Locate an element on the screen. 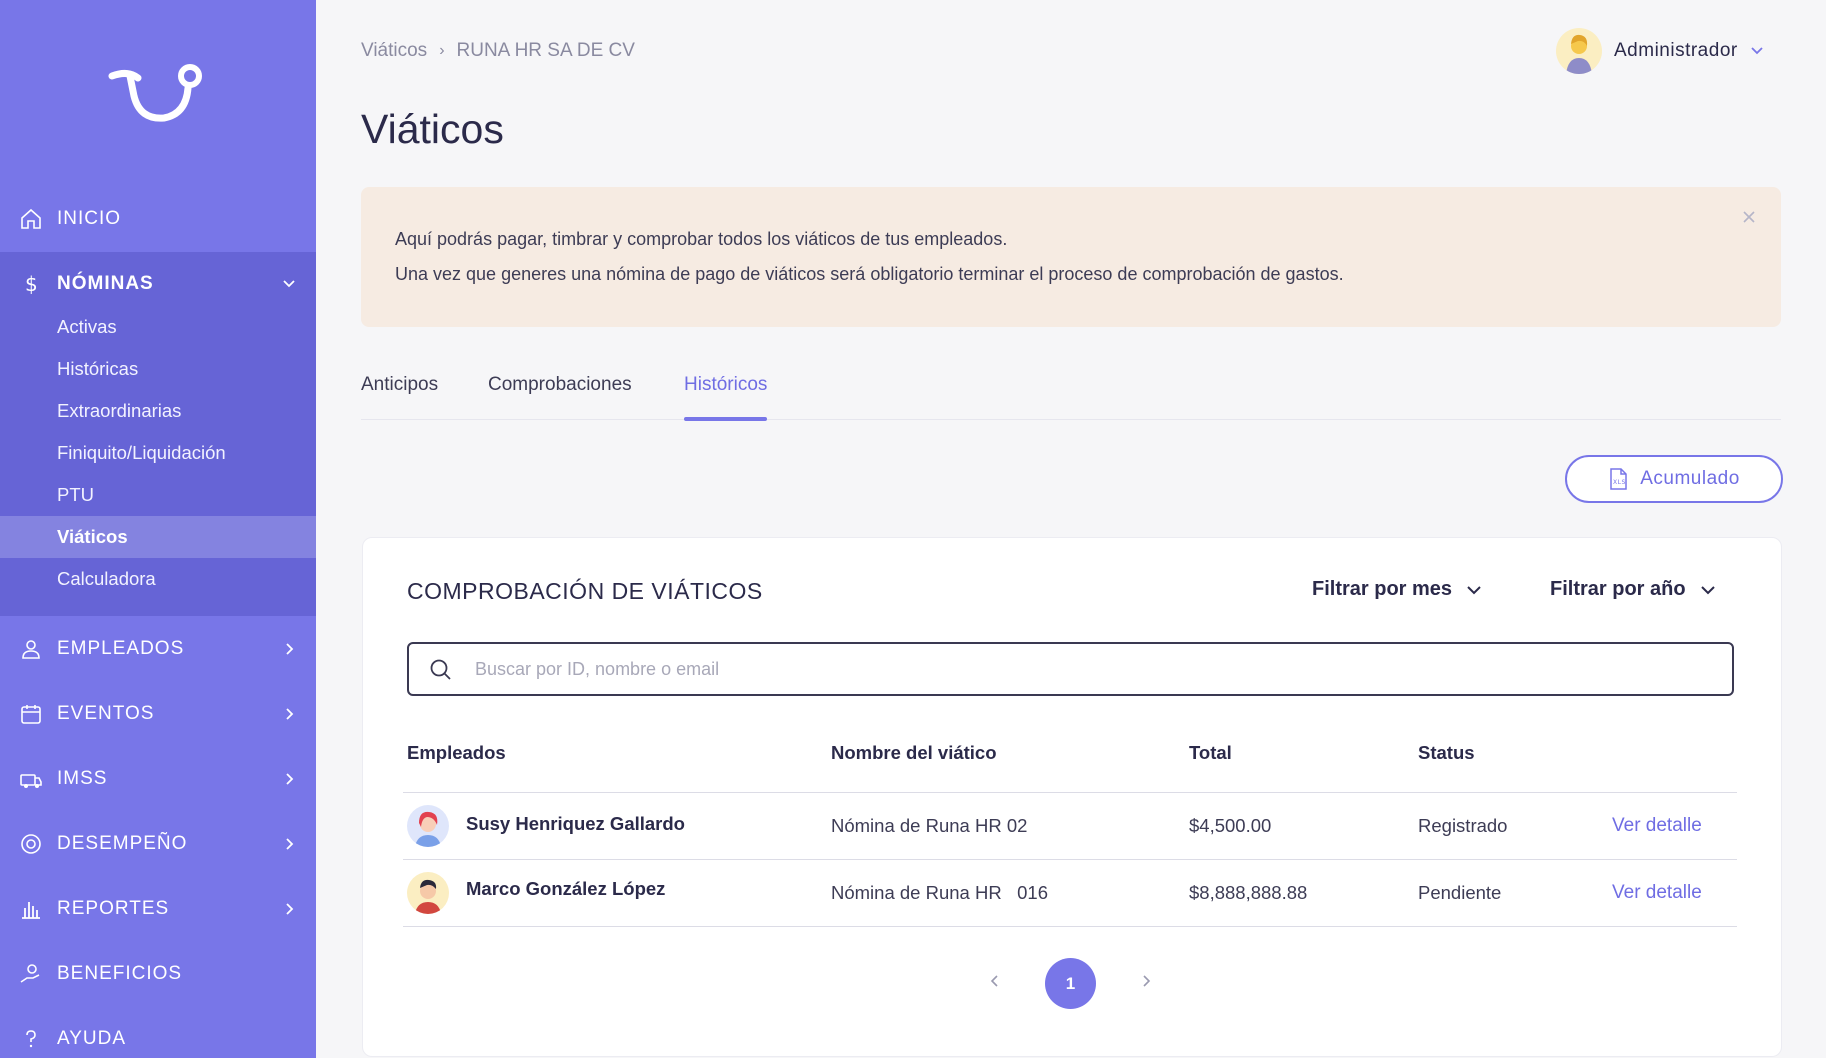 This screenshot has width=1826, height=1058. close-icon is located at coordinates (1749, 217).